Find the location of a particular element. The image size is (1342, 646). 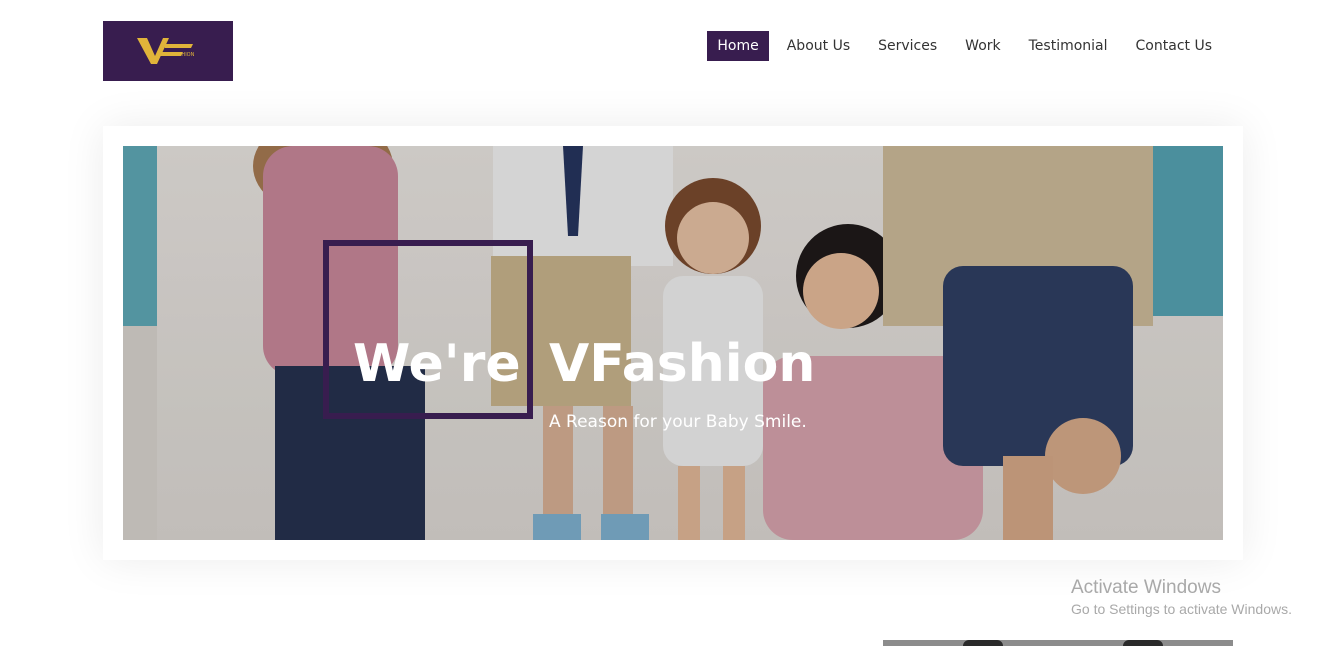

nav-work: Work is located at coordinates (982, 46).